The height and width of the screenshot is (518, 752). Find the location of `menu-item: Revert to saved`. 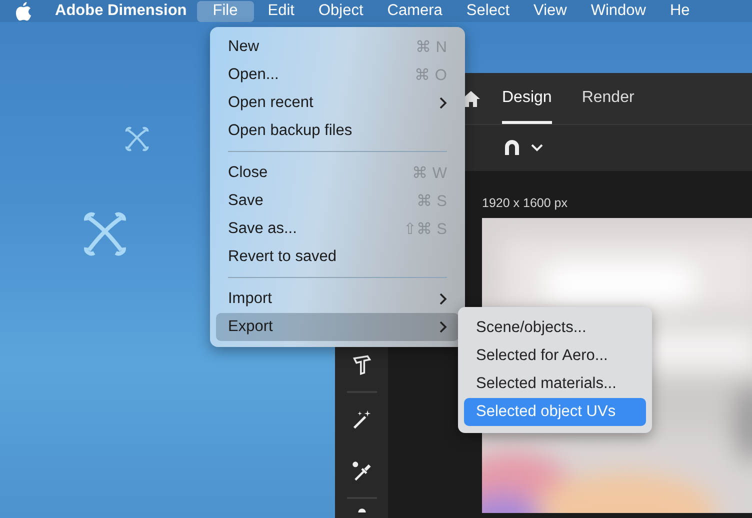

menu-item: Revert to saved is located at coordinates (337, 257).